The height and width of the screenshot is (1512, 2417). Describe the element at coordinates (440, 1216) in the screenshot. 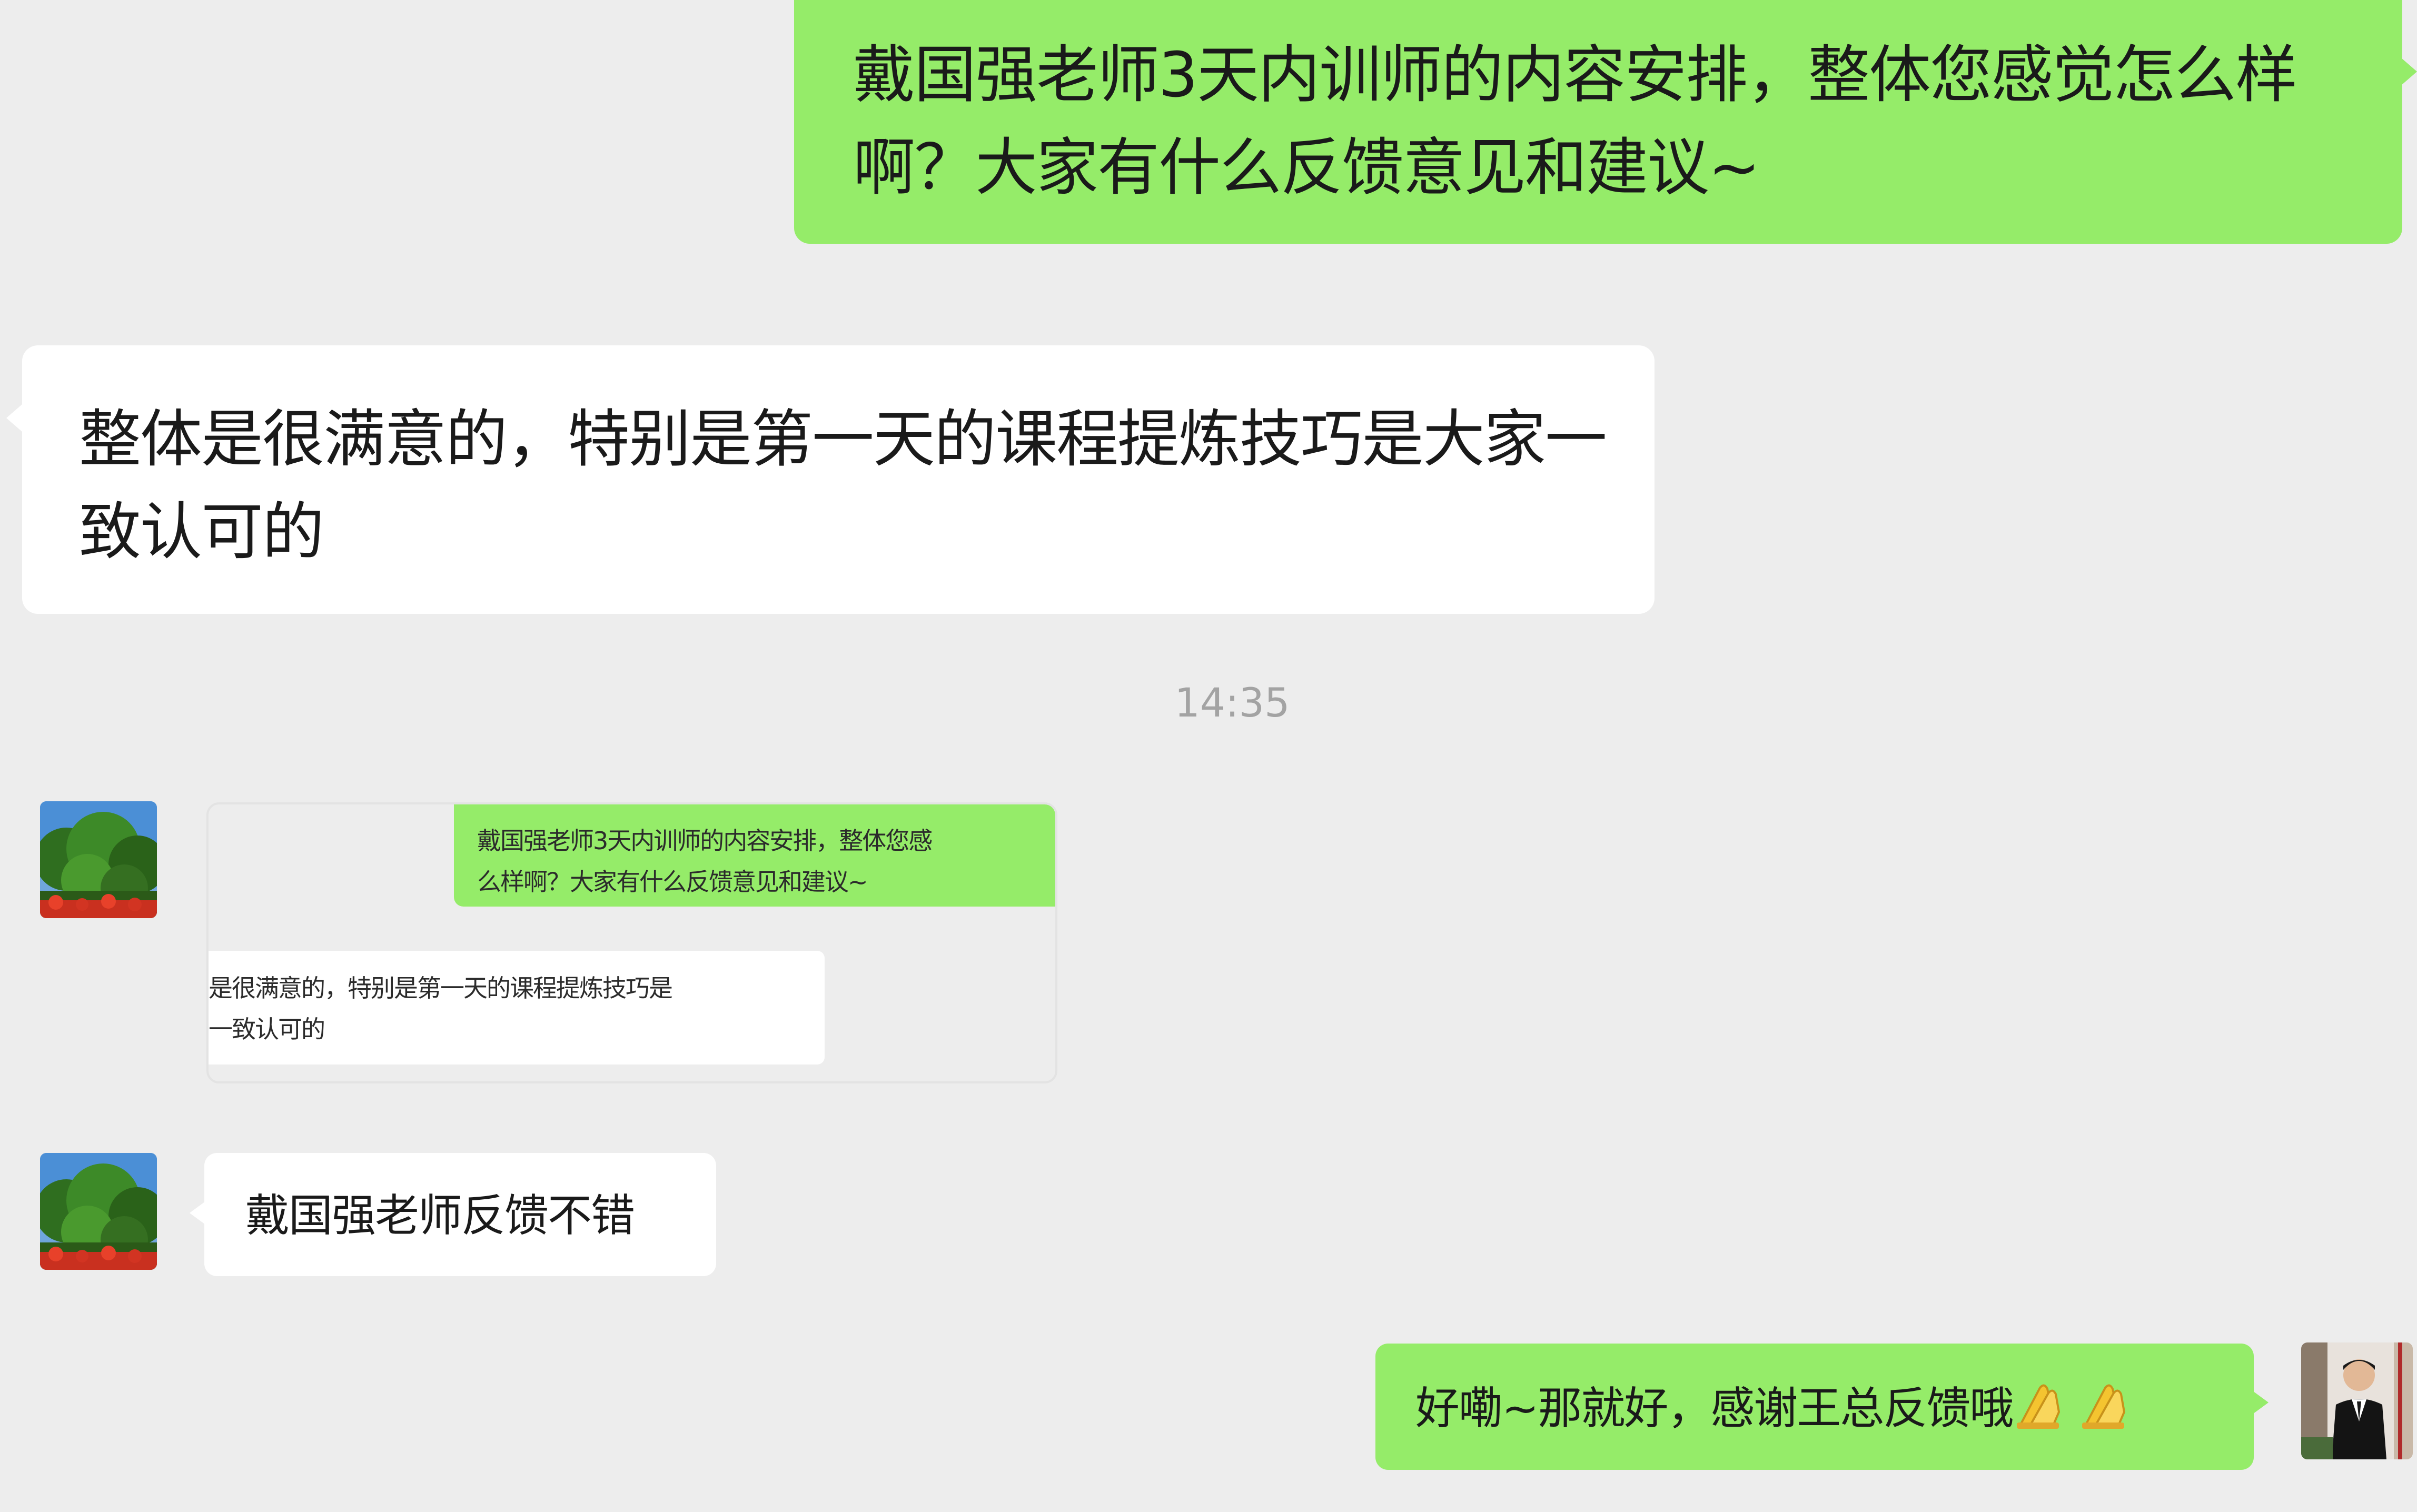

I see `message-text: 戴国强老师反馈不错` at that location.